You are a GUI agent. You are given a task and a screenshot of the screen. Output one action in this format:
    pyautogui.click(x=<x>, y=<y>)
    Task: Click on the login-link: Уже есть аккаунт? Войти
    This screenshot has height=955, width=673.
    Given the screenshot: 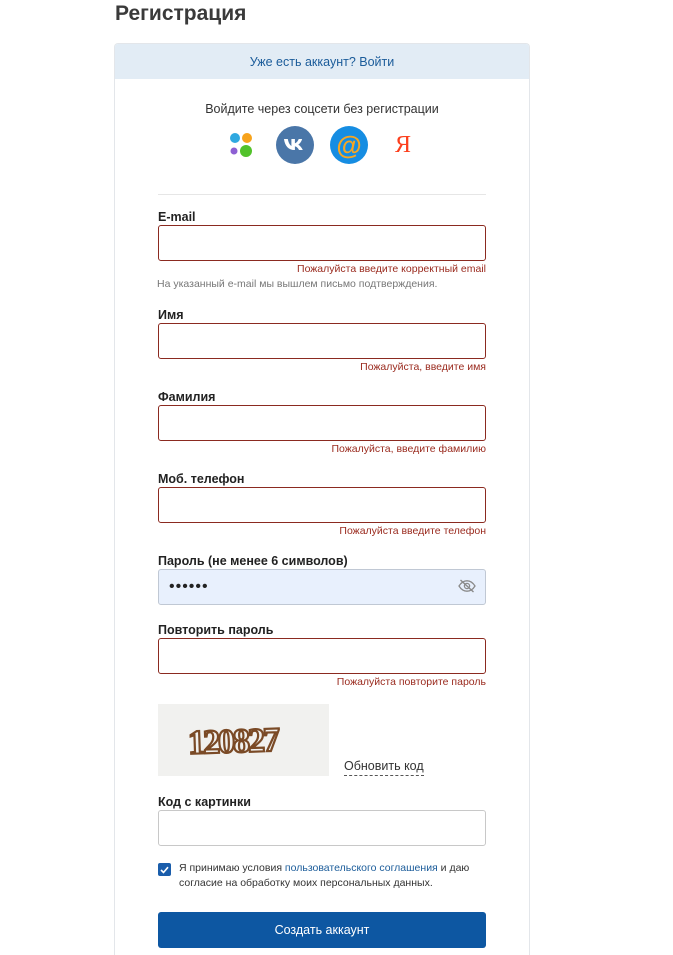 What is the action you would take?
    pyautogui.click(x=322, y=62)
    